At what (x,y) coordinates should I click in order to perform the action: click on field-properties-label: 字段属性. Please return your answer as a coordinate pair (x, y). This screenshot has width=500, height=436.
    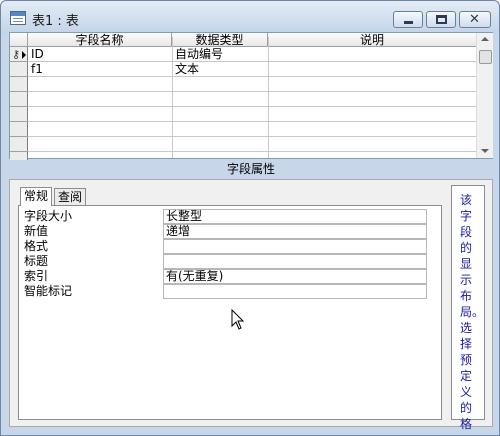
    Looking at the image, I should click on (250, 169).